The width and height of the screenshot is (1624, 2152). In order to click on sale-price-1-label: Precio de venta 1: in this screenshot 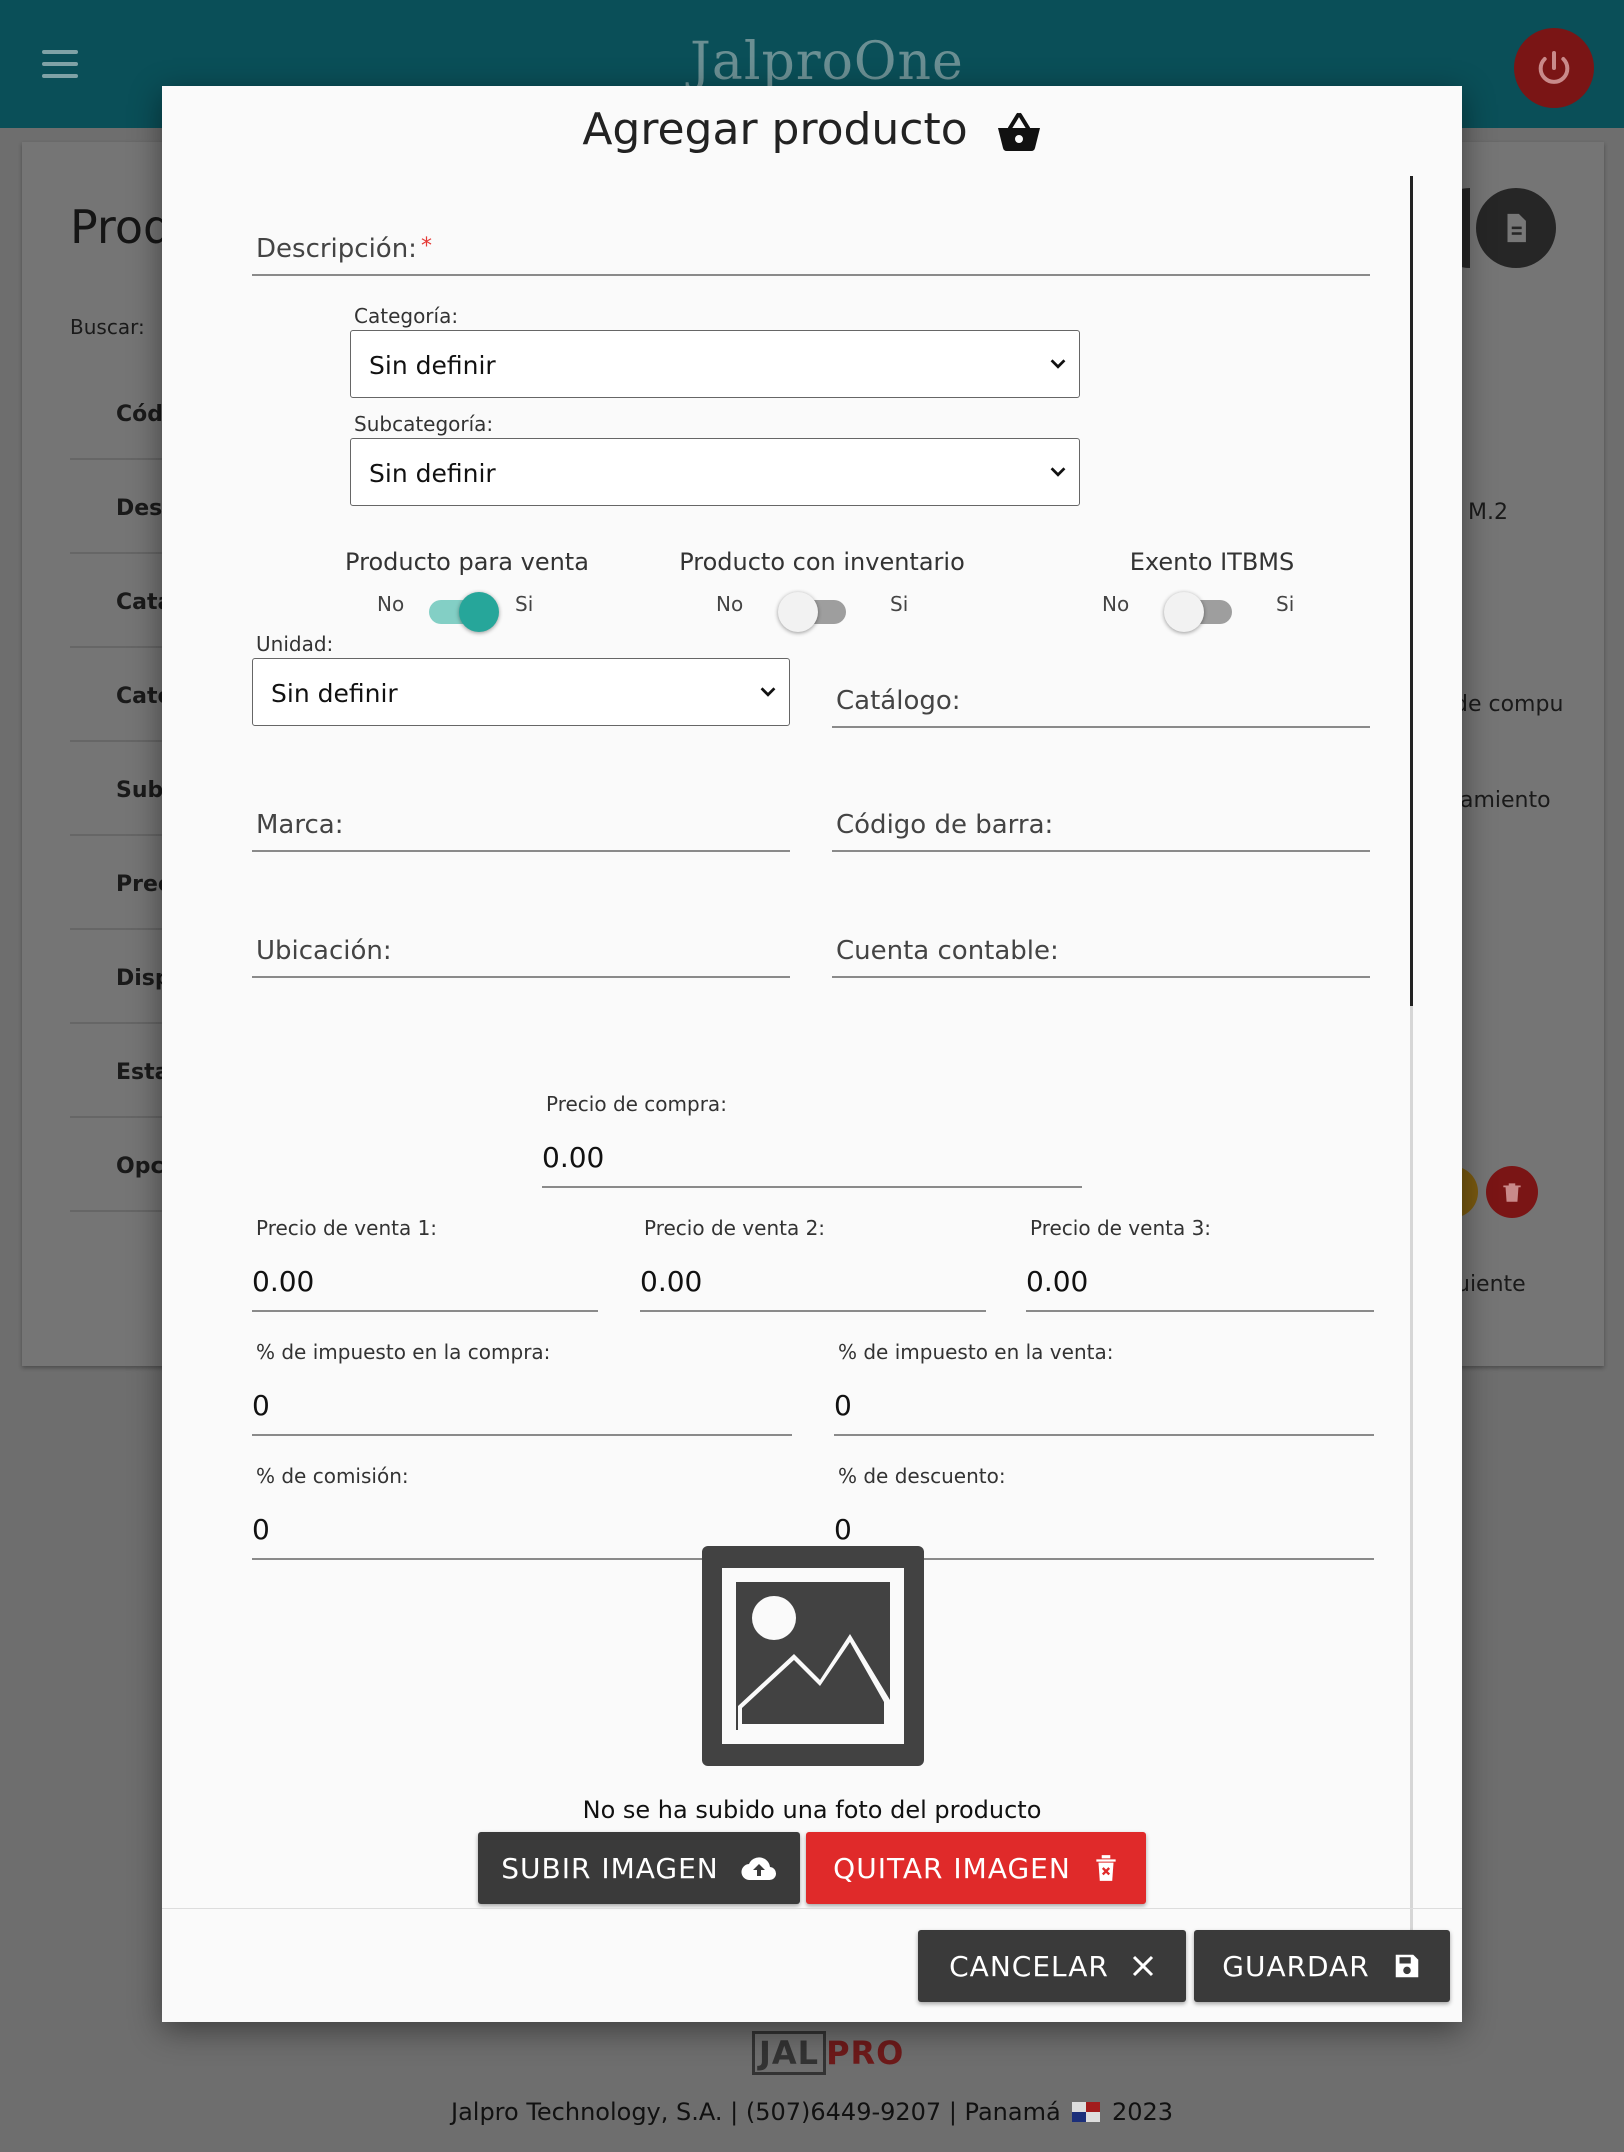, I will do `click(347, 1228)`.